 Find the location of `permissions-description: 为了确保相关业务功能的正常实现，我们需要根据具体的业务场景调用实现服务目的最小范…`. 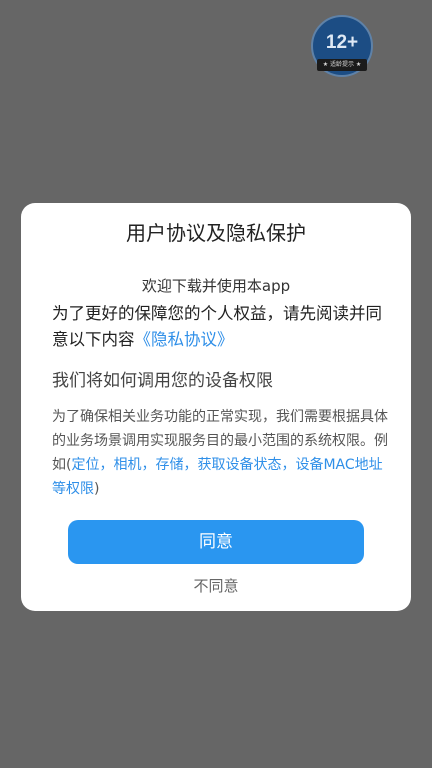

permissions-description: 为了确保相关业务功能的正常实现，我们需要根据具体的业务场景调用实现服务目的最小范… is located at coordinates (220, 453).